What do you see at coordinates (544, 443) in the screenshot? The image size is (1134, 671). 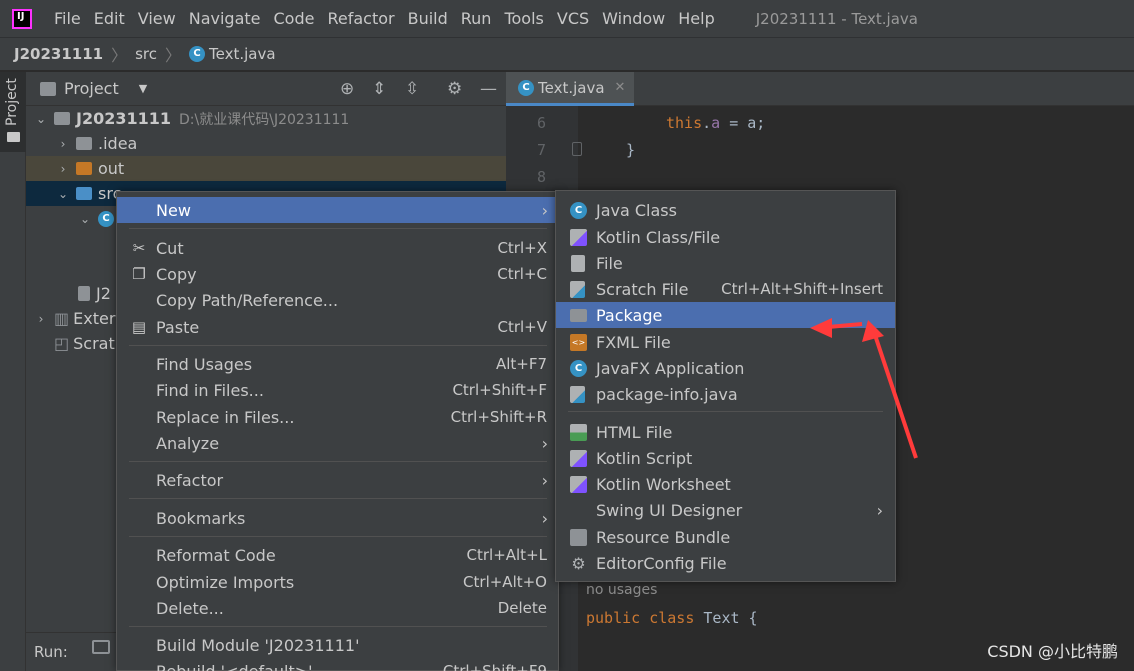 I see `submenu-arrow-icon: ›` at bounding box center [544, 443].